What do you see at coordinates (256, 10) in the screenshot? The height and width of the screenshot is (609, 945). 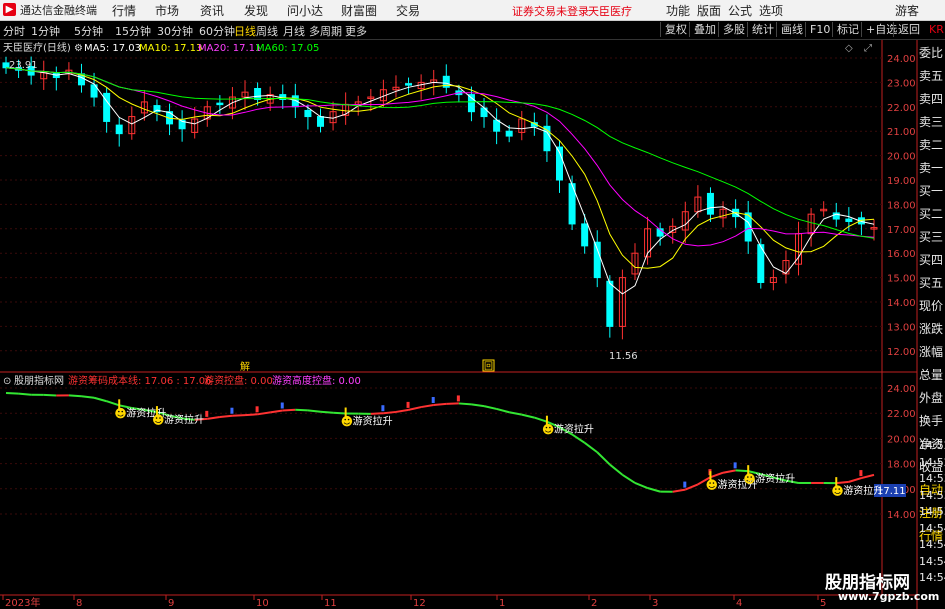 I see `menu-discover: 发现` at bounding box center [256, 10].